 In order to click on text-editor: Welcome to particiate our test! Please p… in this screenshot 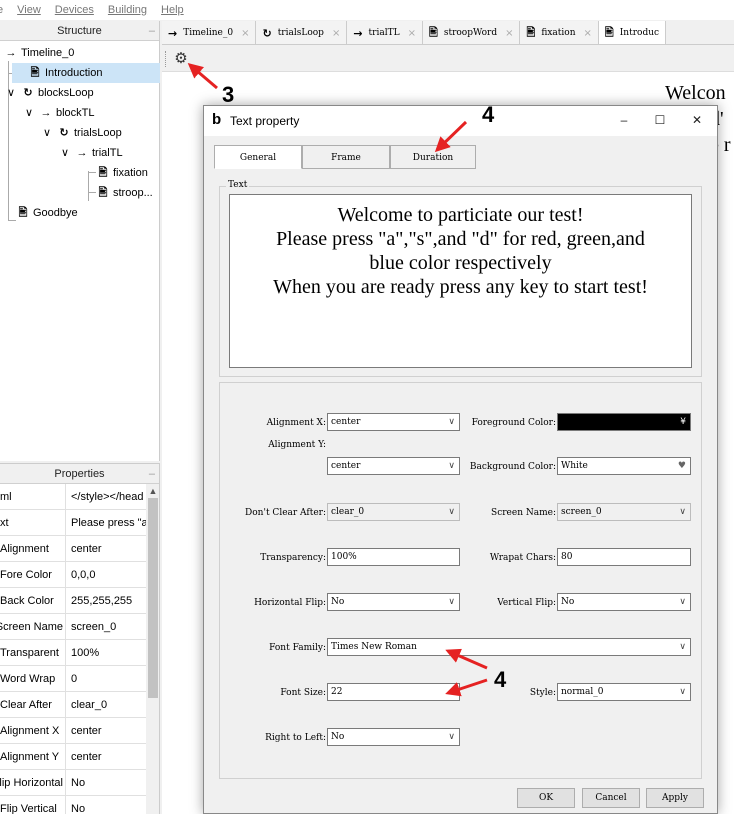, I will do `click(460, 281)`.